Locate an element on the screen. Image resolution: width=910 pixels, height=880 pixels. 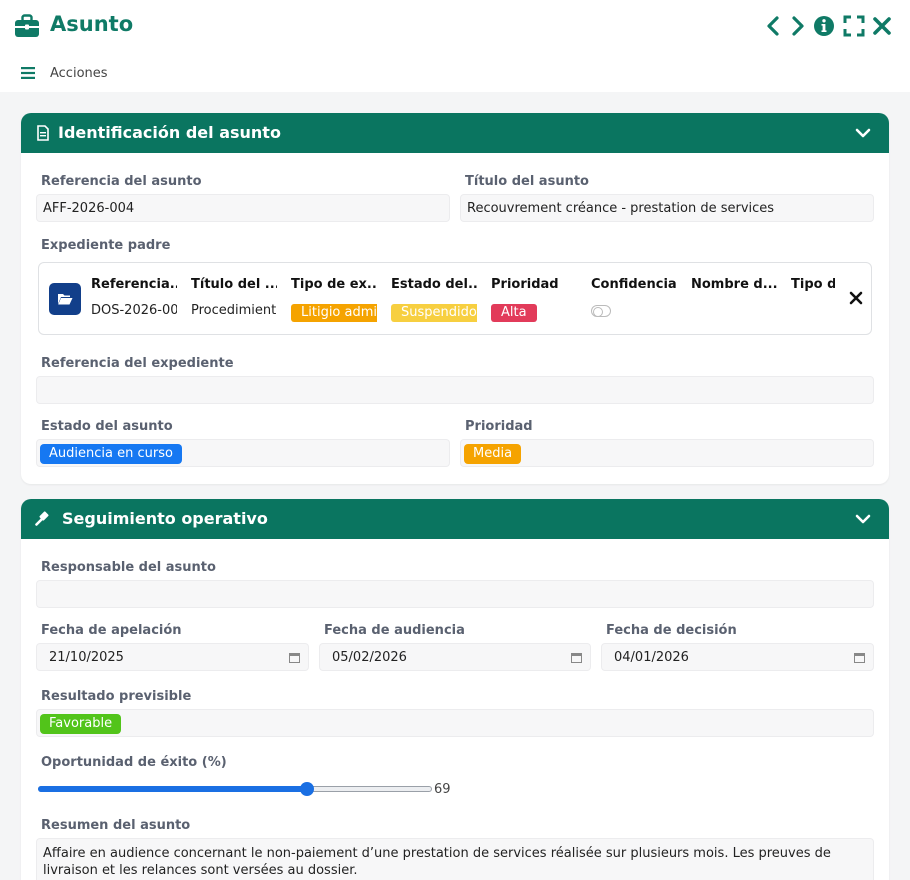
titulo-cell: Procedimiento is located at coordinates (234, 310).